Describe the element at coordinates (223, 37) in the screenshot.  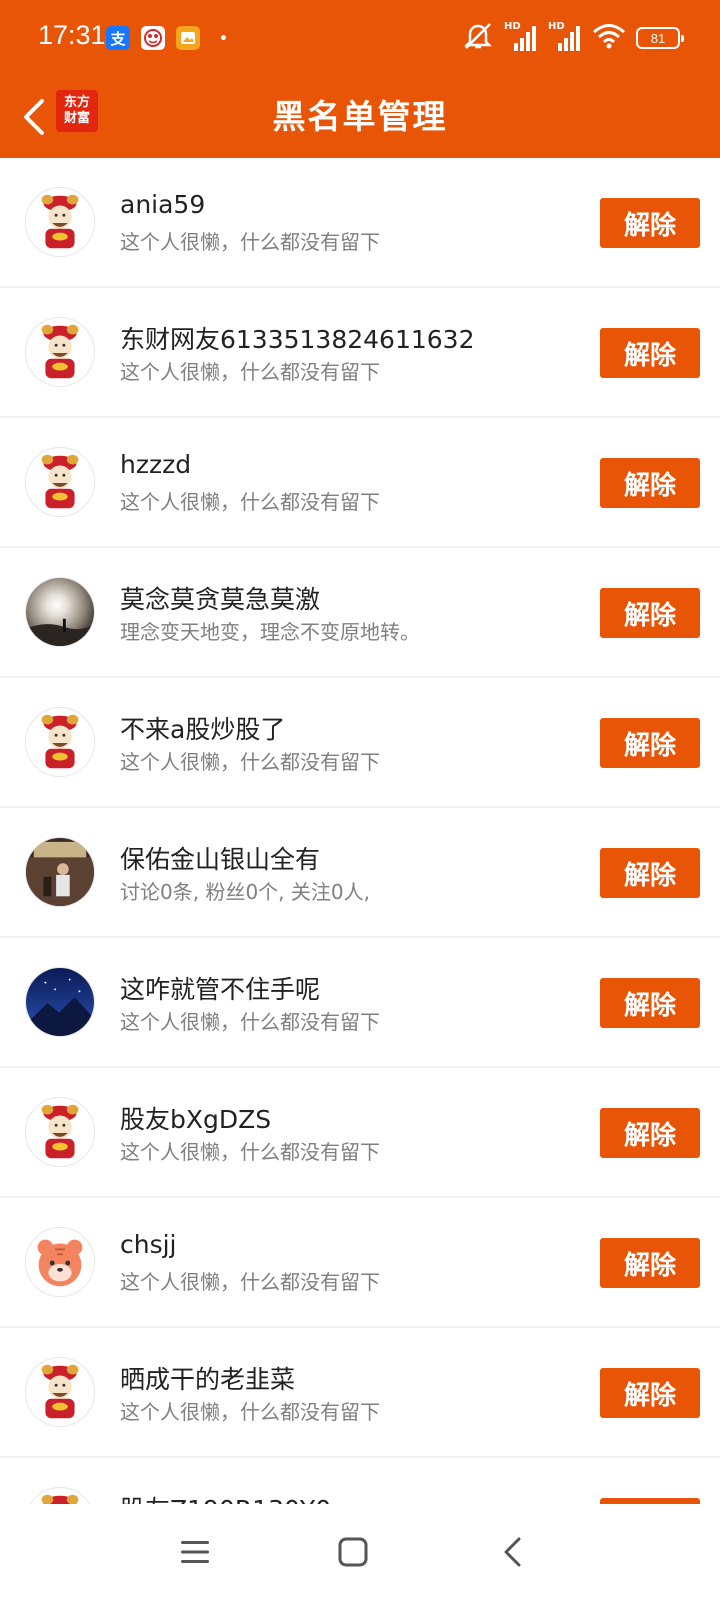
I see `status-dot` at that location.